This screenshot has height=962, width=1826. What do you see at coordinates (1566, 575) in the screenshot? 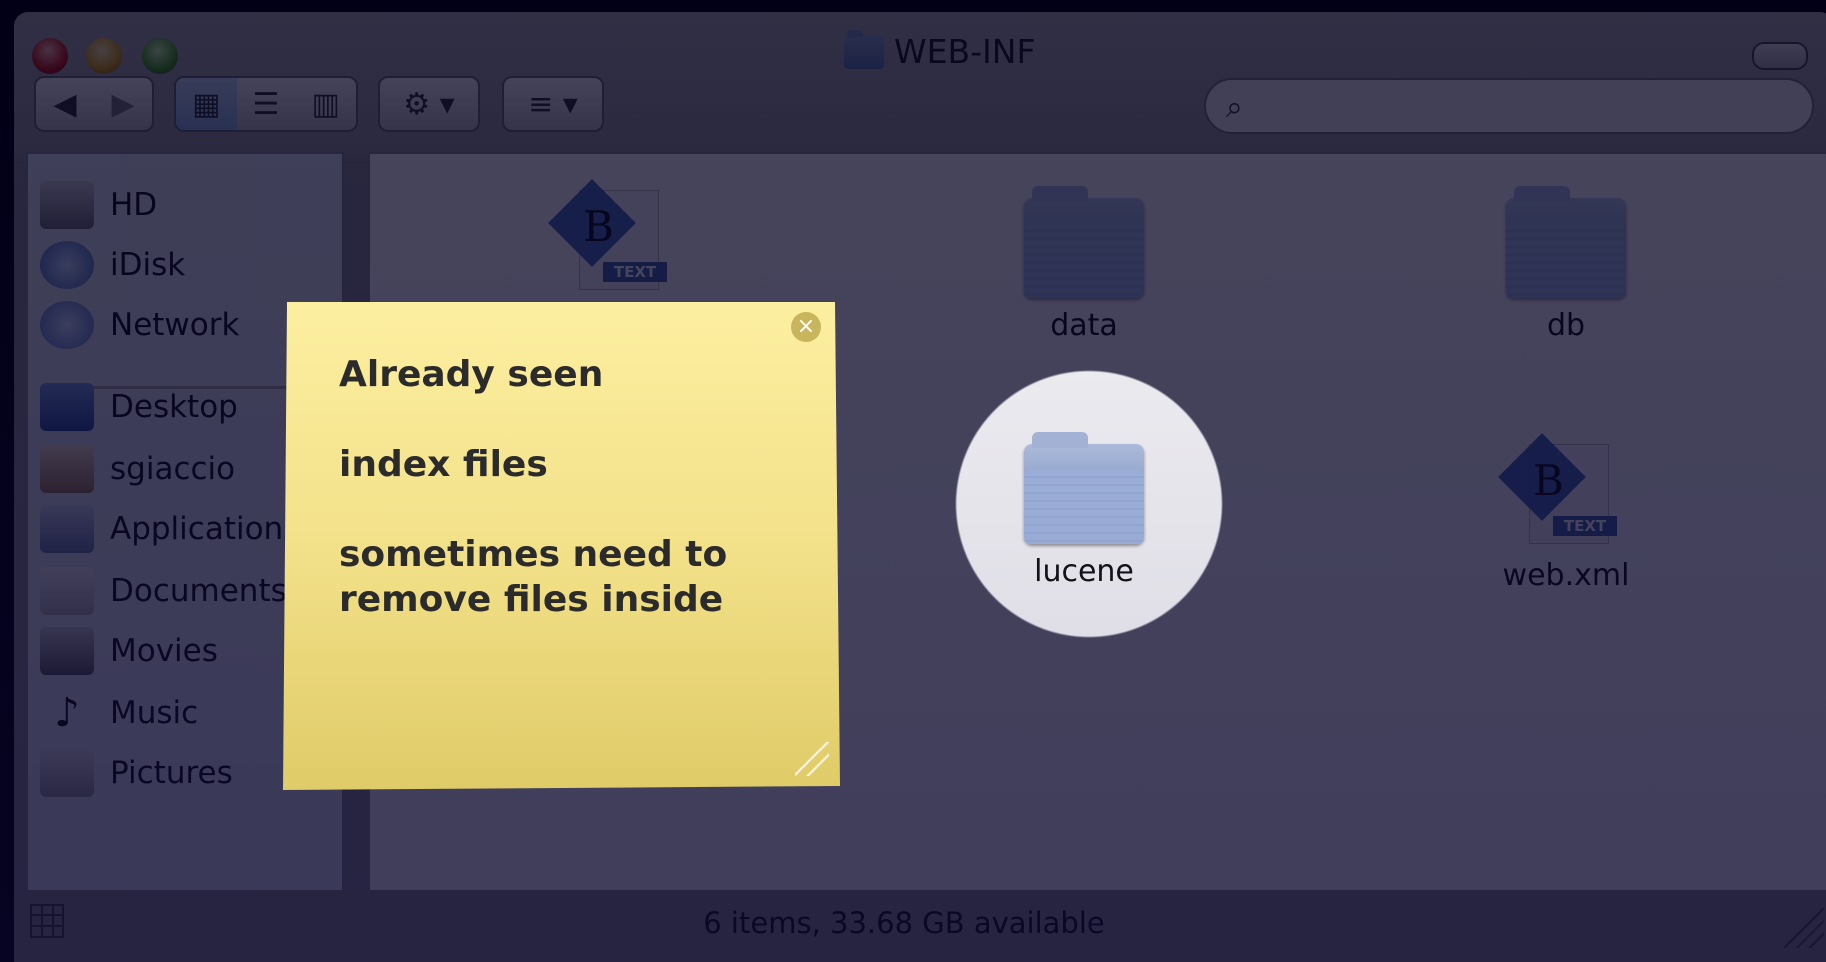
I see `file-label: web.xml` at bounding box center [1566, 575].